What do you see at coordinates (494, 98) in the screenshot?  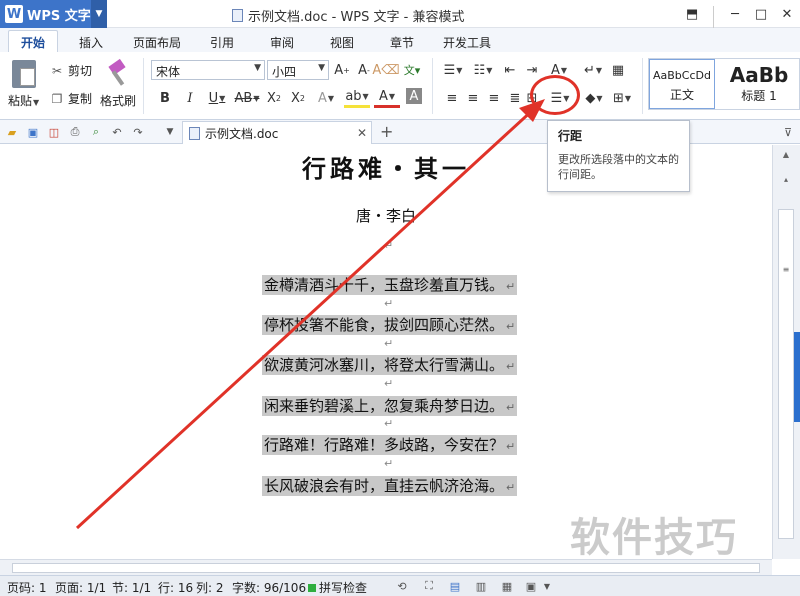 I see `align-right-button: ≡` at bounding box center [494, 98].